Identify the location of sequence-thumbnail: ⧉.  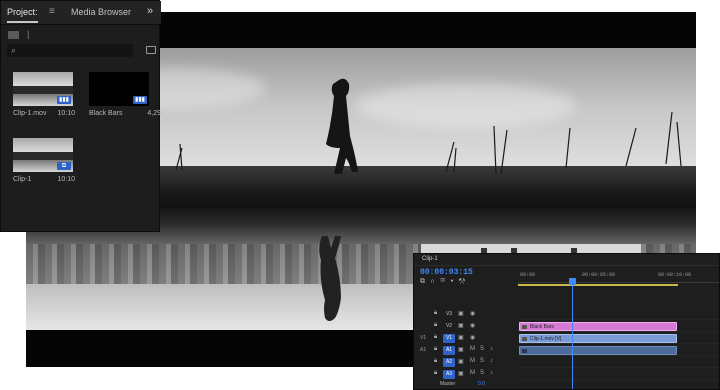
(43, 155).